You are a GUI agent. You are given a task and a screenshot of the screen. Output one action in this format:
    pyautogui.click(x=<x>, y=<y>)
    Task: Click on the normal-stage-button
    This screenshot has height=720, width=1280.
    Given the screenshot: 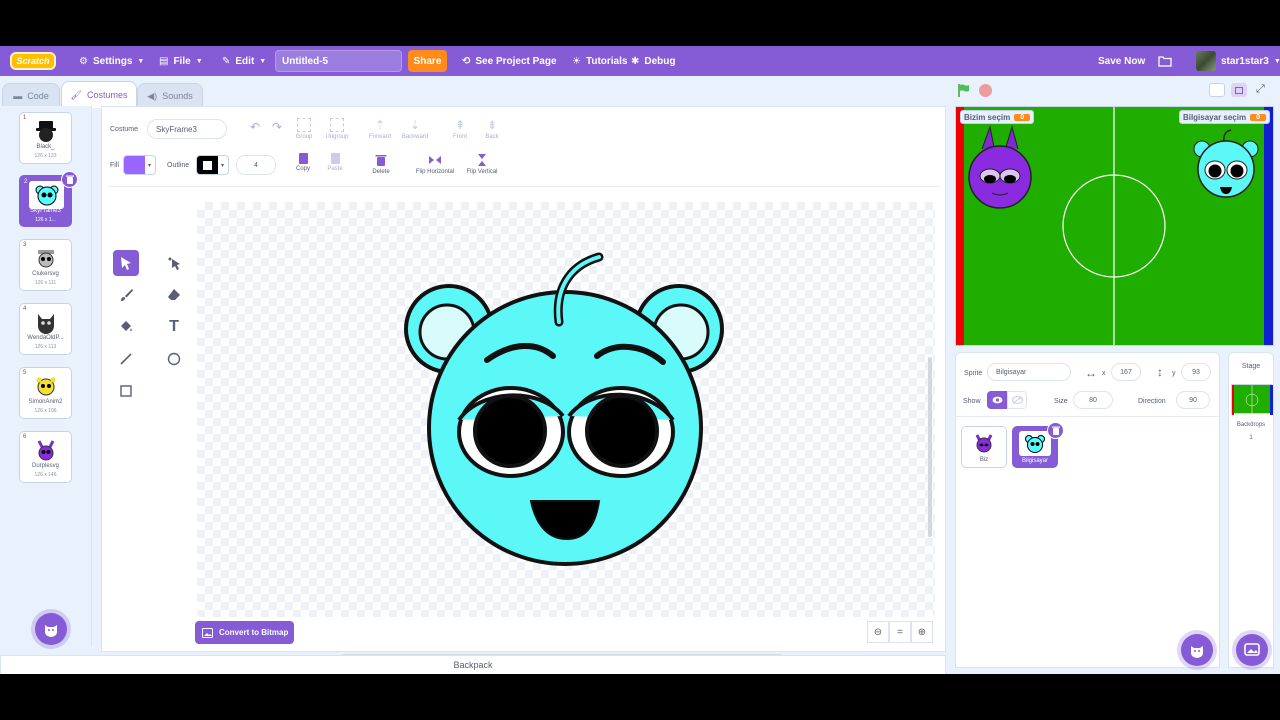 What is the action you would take?
    pyautogui.click(x=1239, y=90)
    